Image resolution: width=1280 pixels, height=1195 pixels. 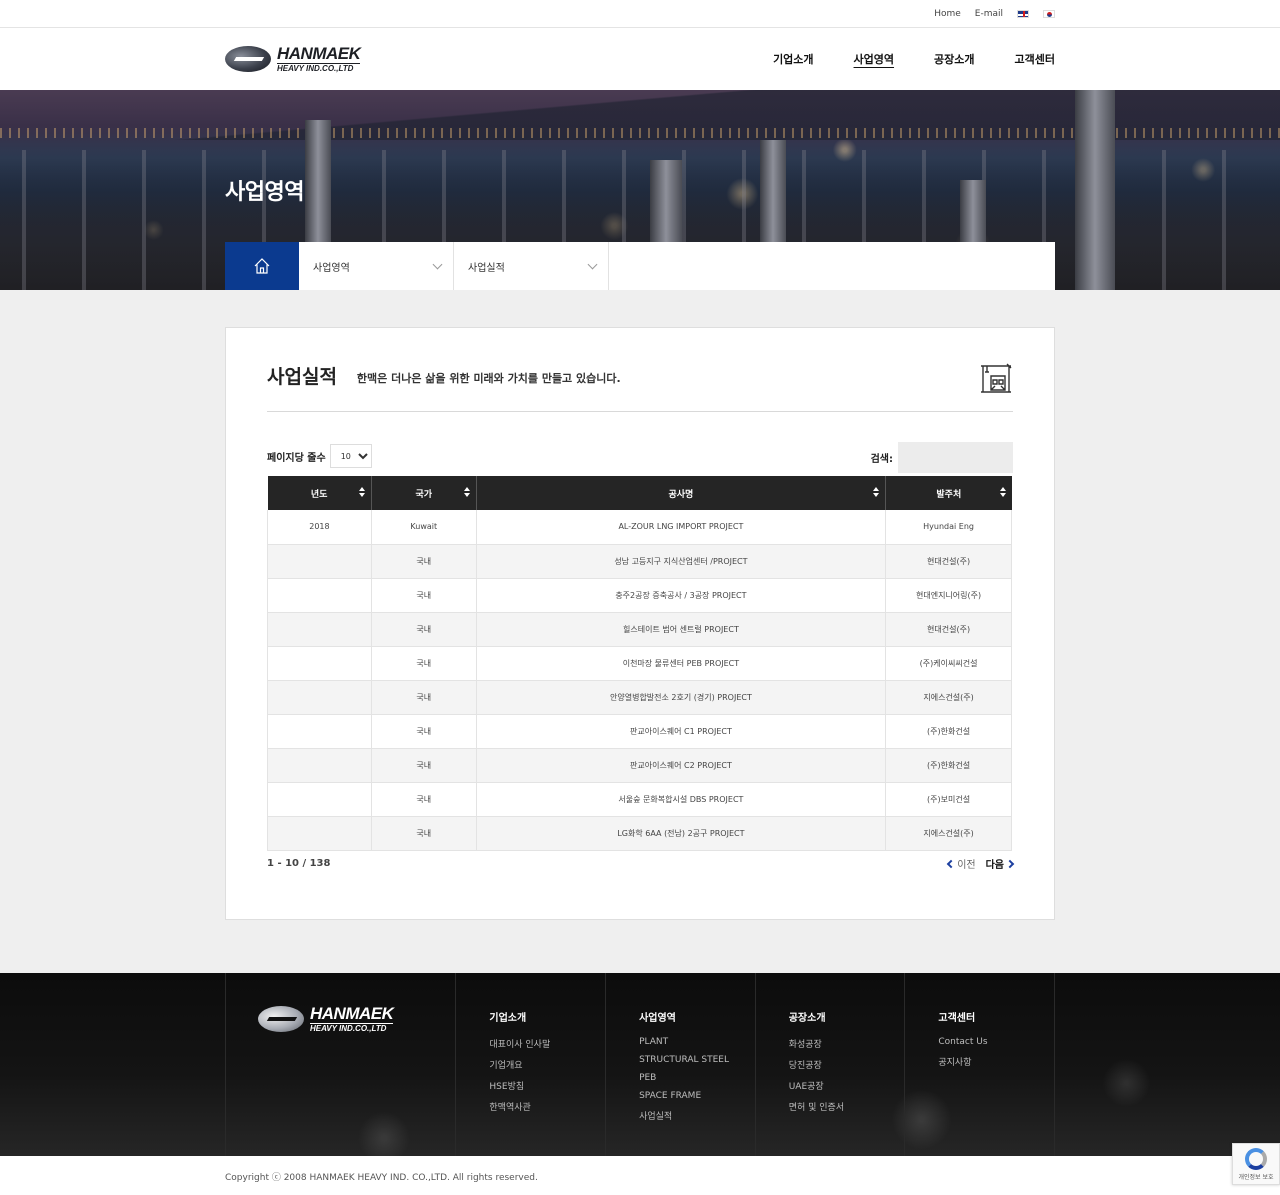 What do you see at coordinates (1010, 863) in the screenshot?
I see `chevron-right-icon` at bounding box center [1010, 863].